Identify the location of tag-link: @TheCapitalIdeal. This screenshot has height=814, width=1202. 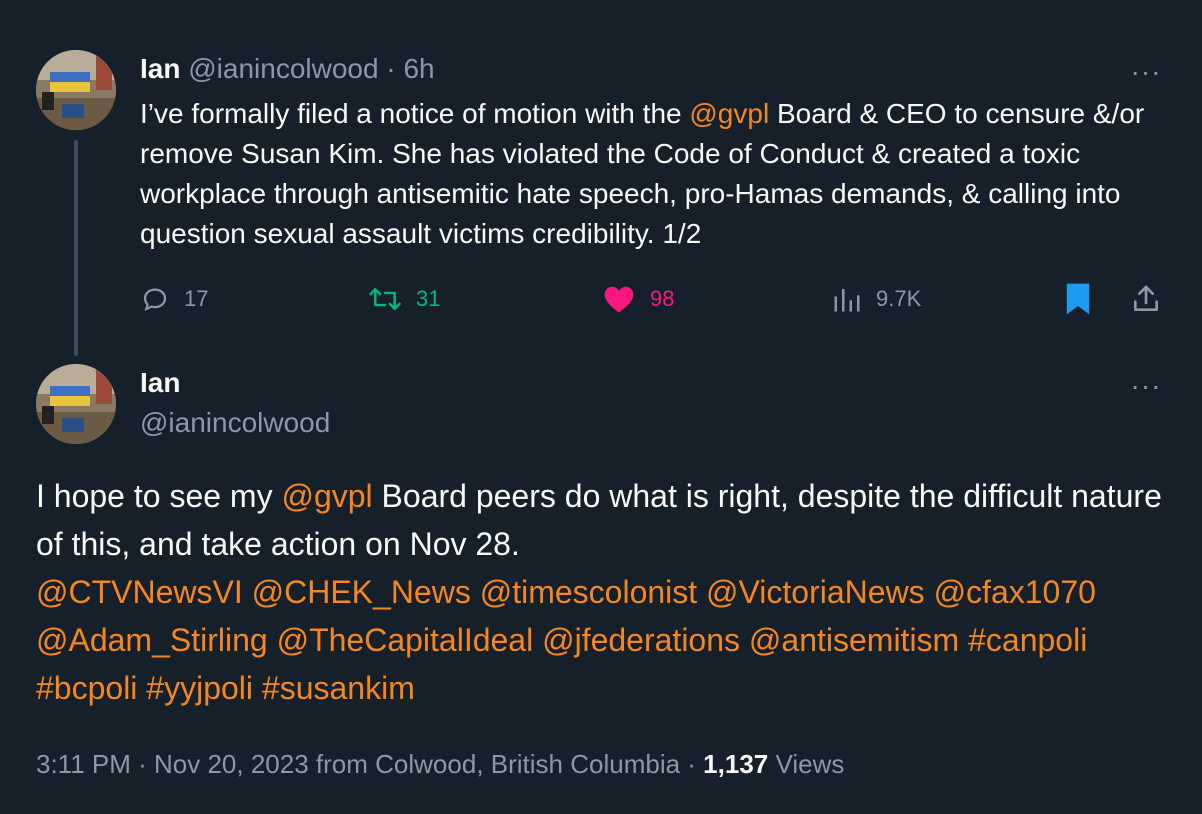
(405, 640).